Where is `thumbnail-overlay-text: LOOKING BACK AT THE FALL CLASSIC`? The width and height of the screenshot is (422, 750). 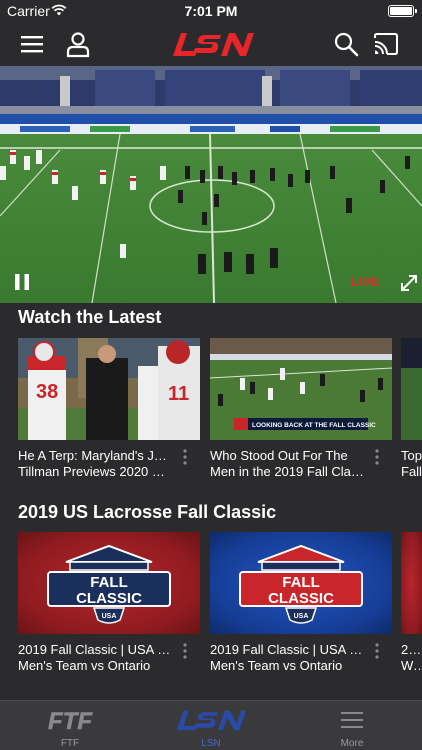
thumbnail-overlay-text: LOOKING BACK AT THE FALL CLASSIC is located at coordinates (314, 425).